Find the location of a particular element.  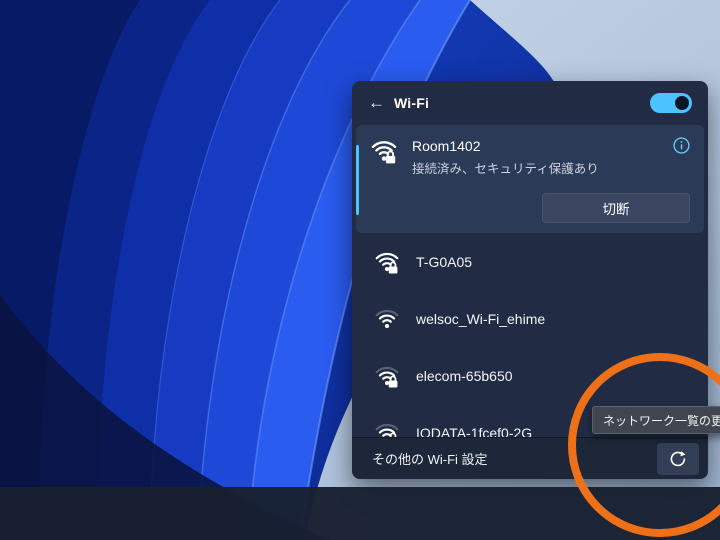

toggle-knob is located at coordinates (682, 103).